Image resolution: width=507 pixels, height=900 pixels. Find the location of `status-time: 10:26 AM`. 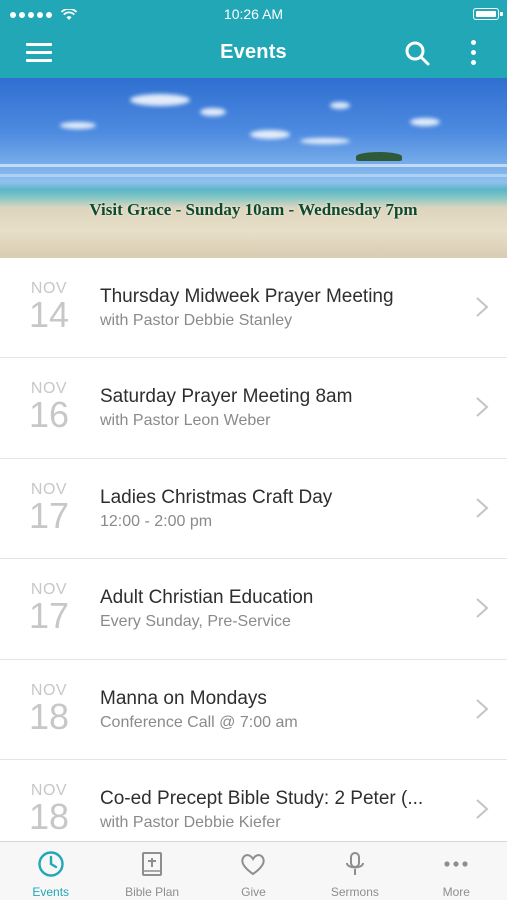

status-time: 10:26 AM is located at coordinates (253, 14).